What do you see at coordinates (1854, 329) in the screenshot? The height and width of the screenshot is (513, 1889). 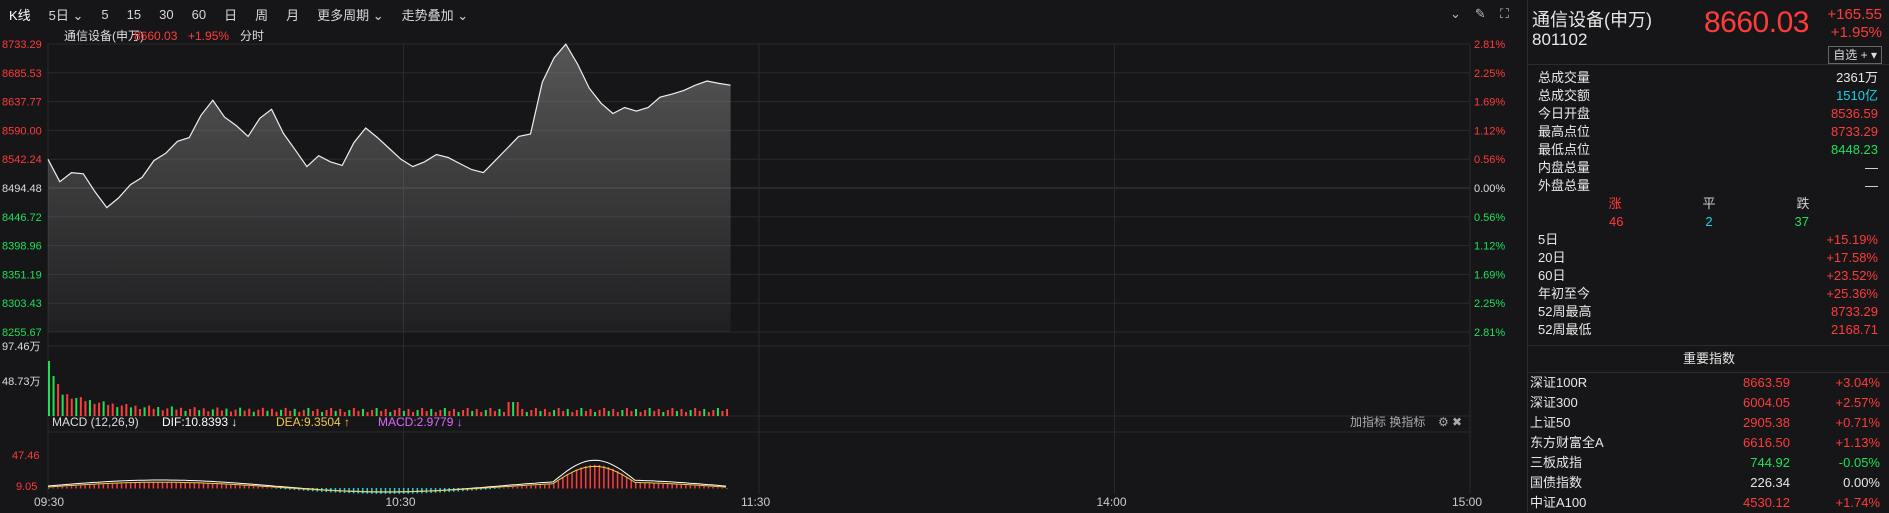 I see `period-value: 2168.71` at bounding box center [1854, 329].